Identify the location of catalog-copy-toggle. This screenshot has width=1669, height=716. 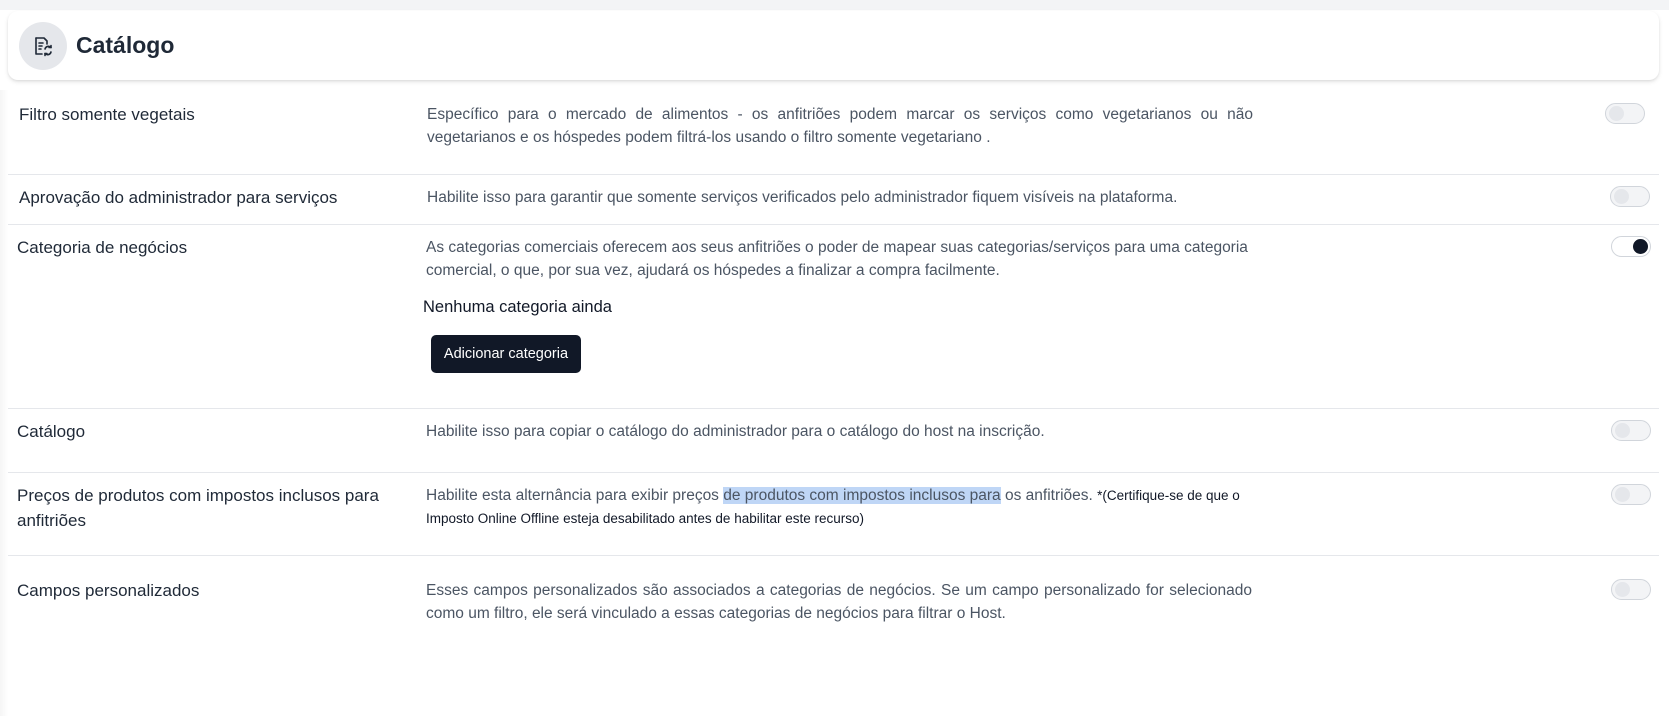
(1631, 430).